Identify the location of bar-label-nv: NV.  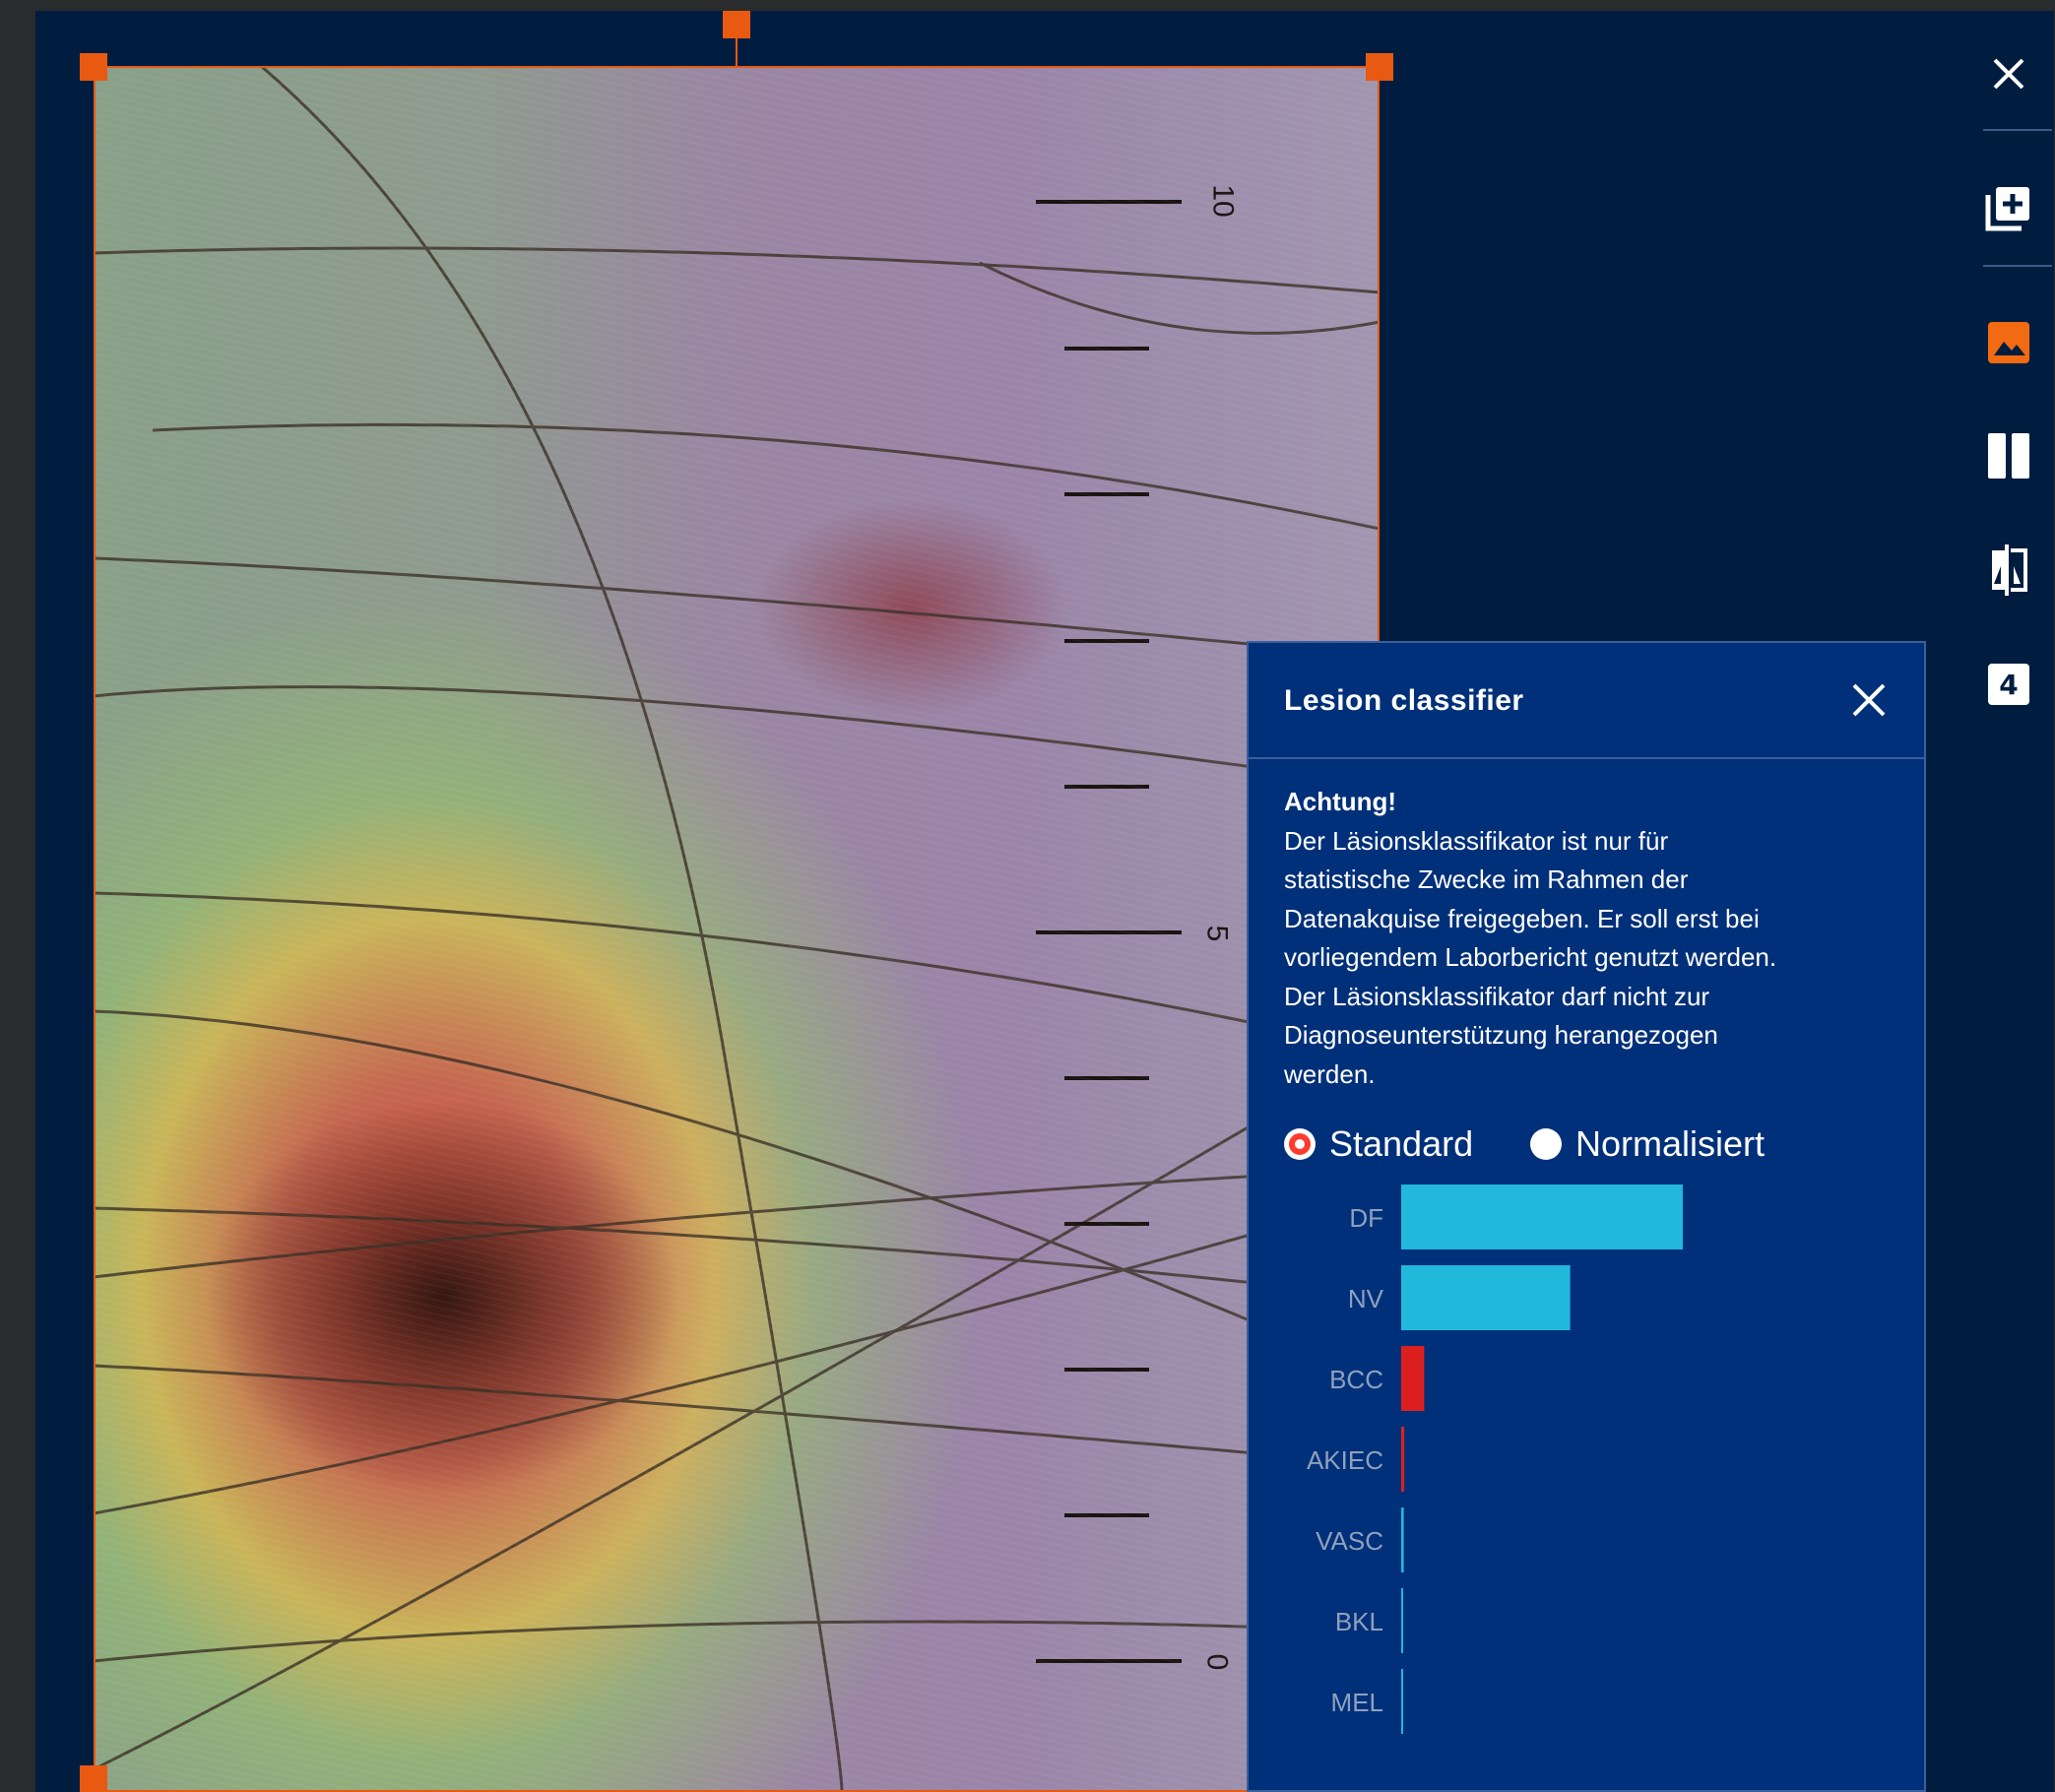
(1366, 1298).